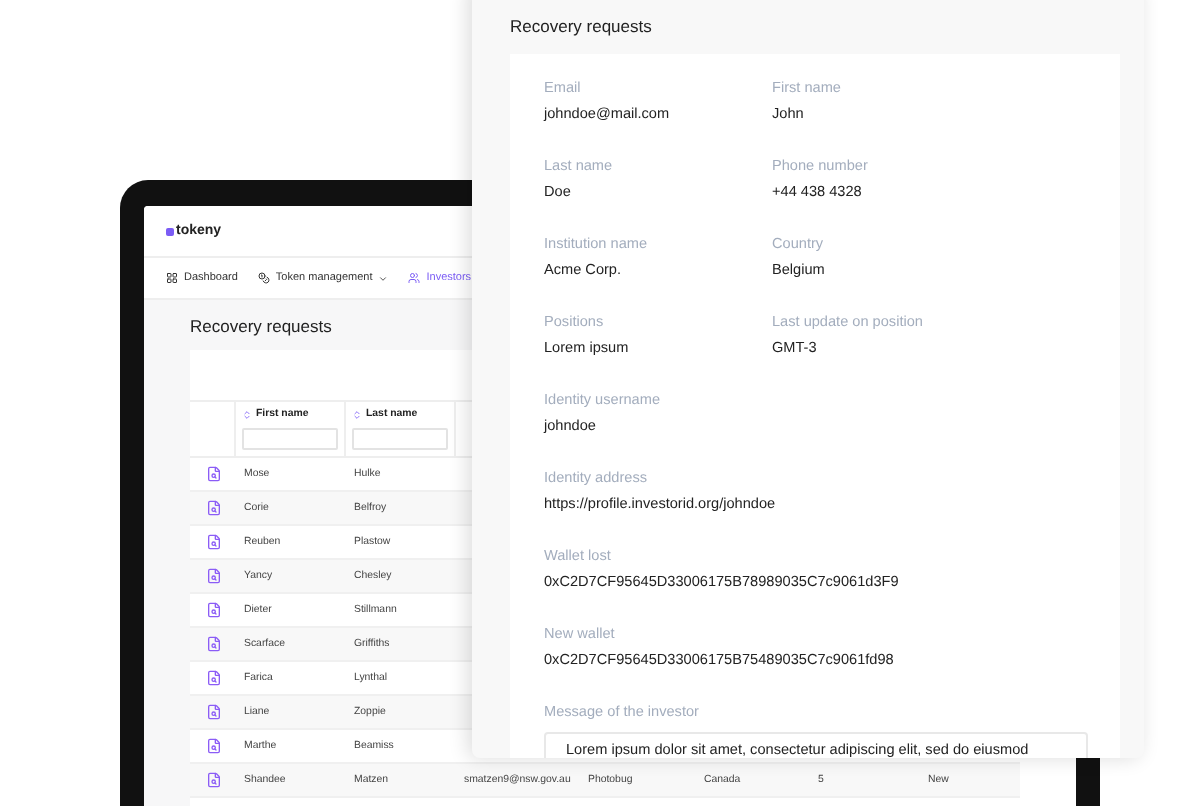  What do you see at coordinates (172, 278) in the screenshot?
I see `dashboard-icon` at bounding box center [172, 278].